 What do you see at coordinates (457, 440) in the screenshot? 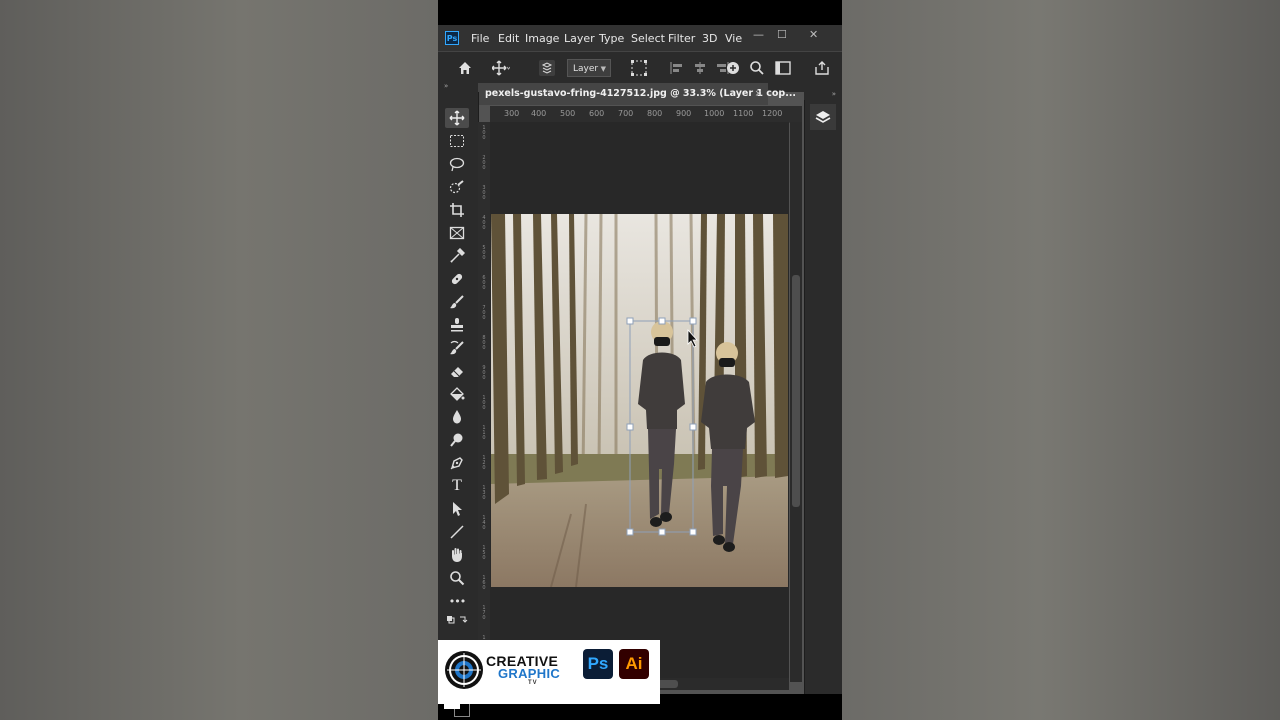
I see `dodge-tool-icon` at bounding box center [457, 440].